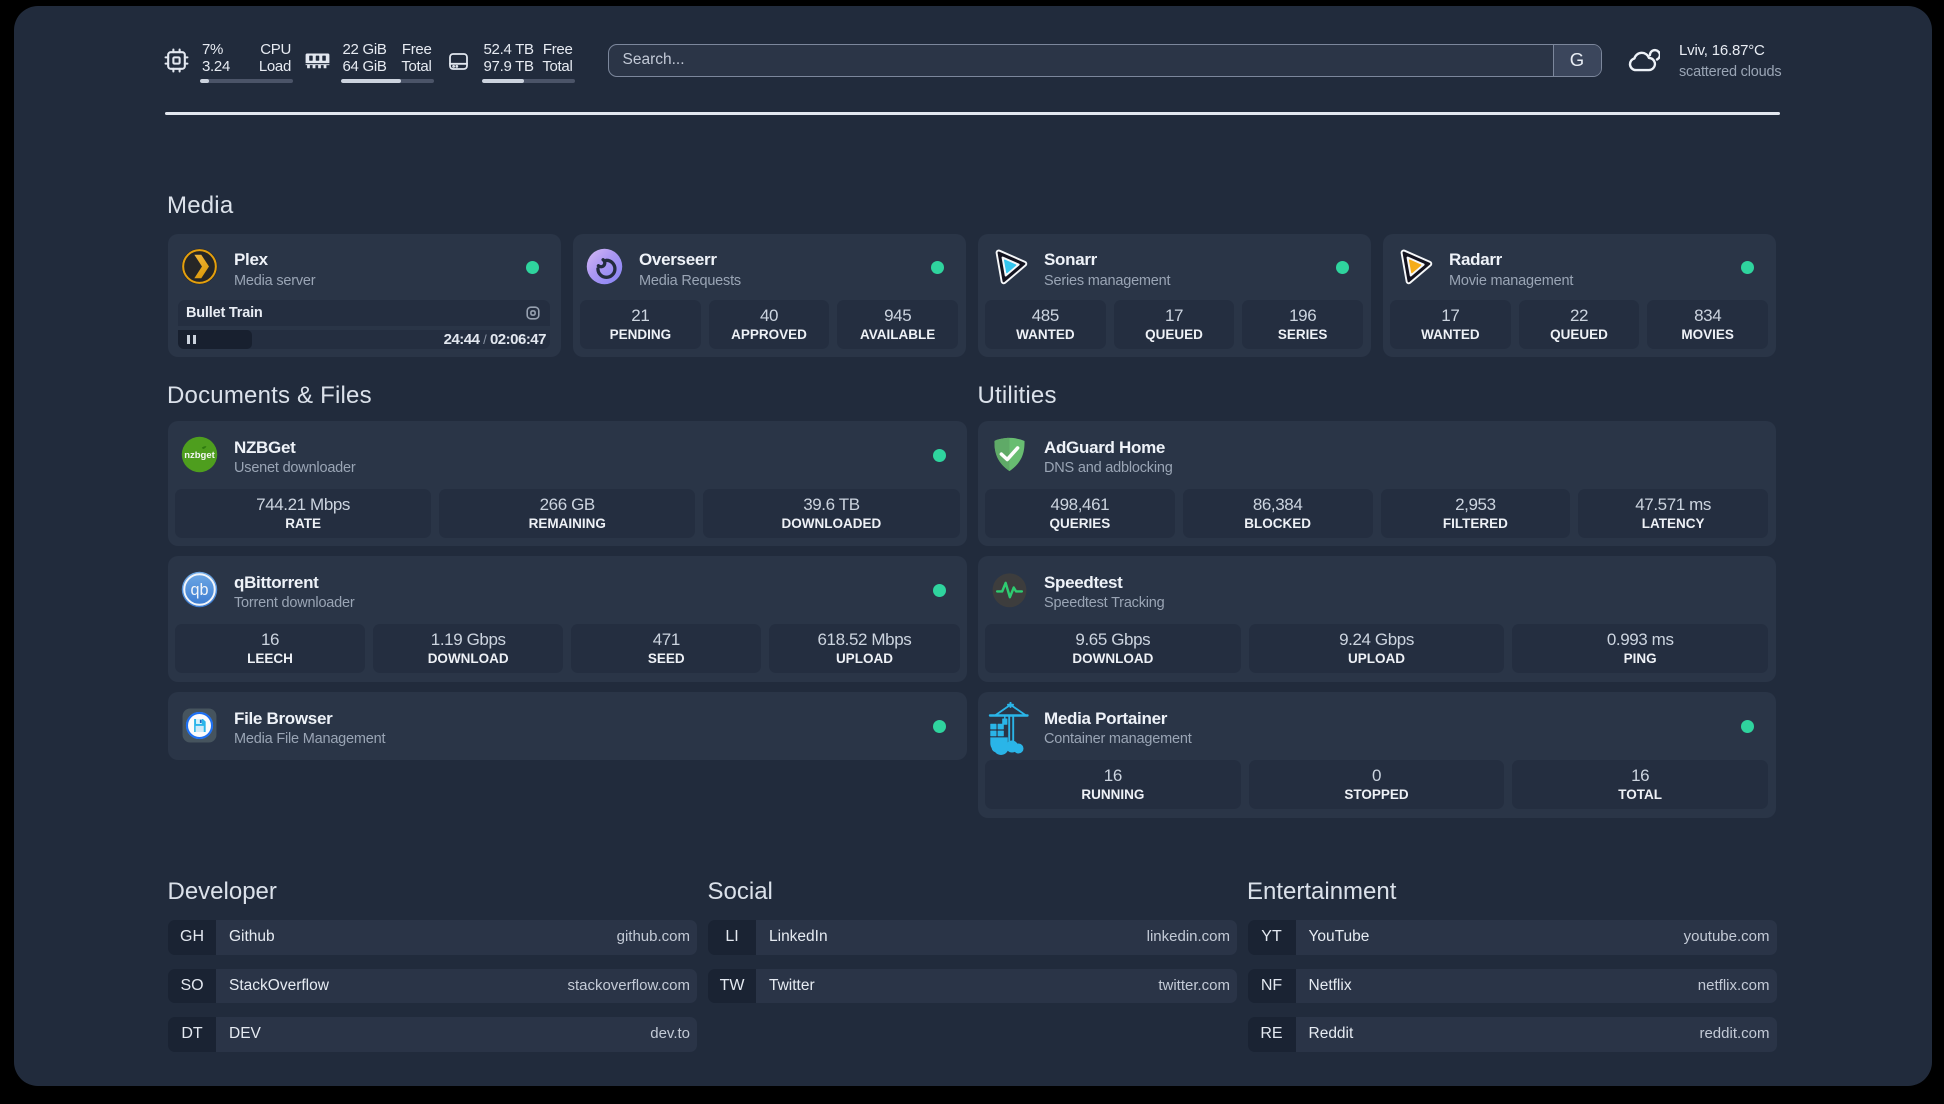 The width and height of the screenshot is (1944, 1104). What do you see at coordinates (199, 455) in the screenshot?
I see `svg-text: nzbget` at bounding box center [199, 455].